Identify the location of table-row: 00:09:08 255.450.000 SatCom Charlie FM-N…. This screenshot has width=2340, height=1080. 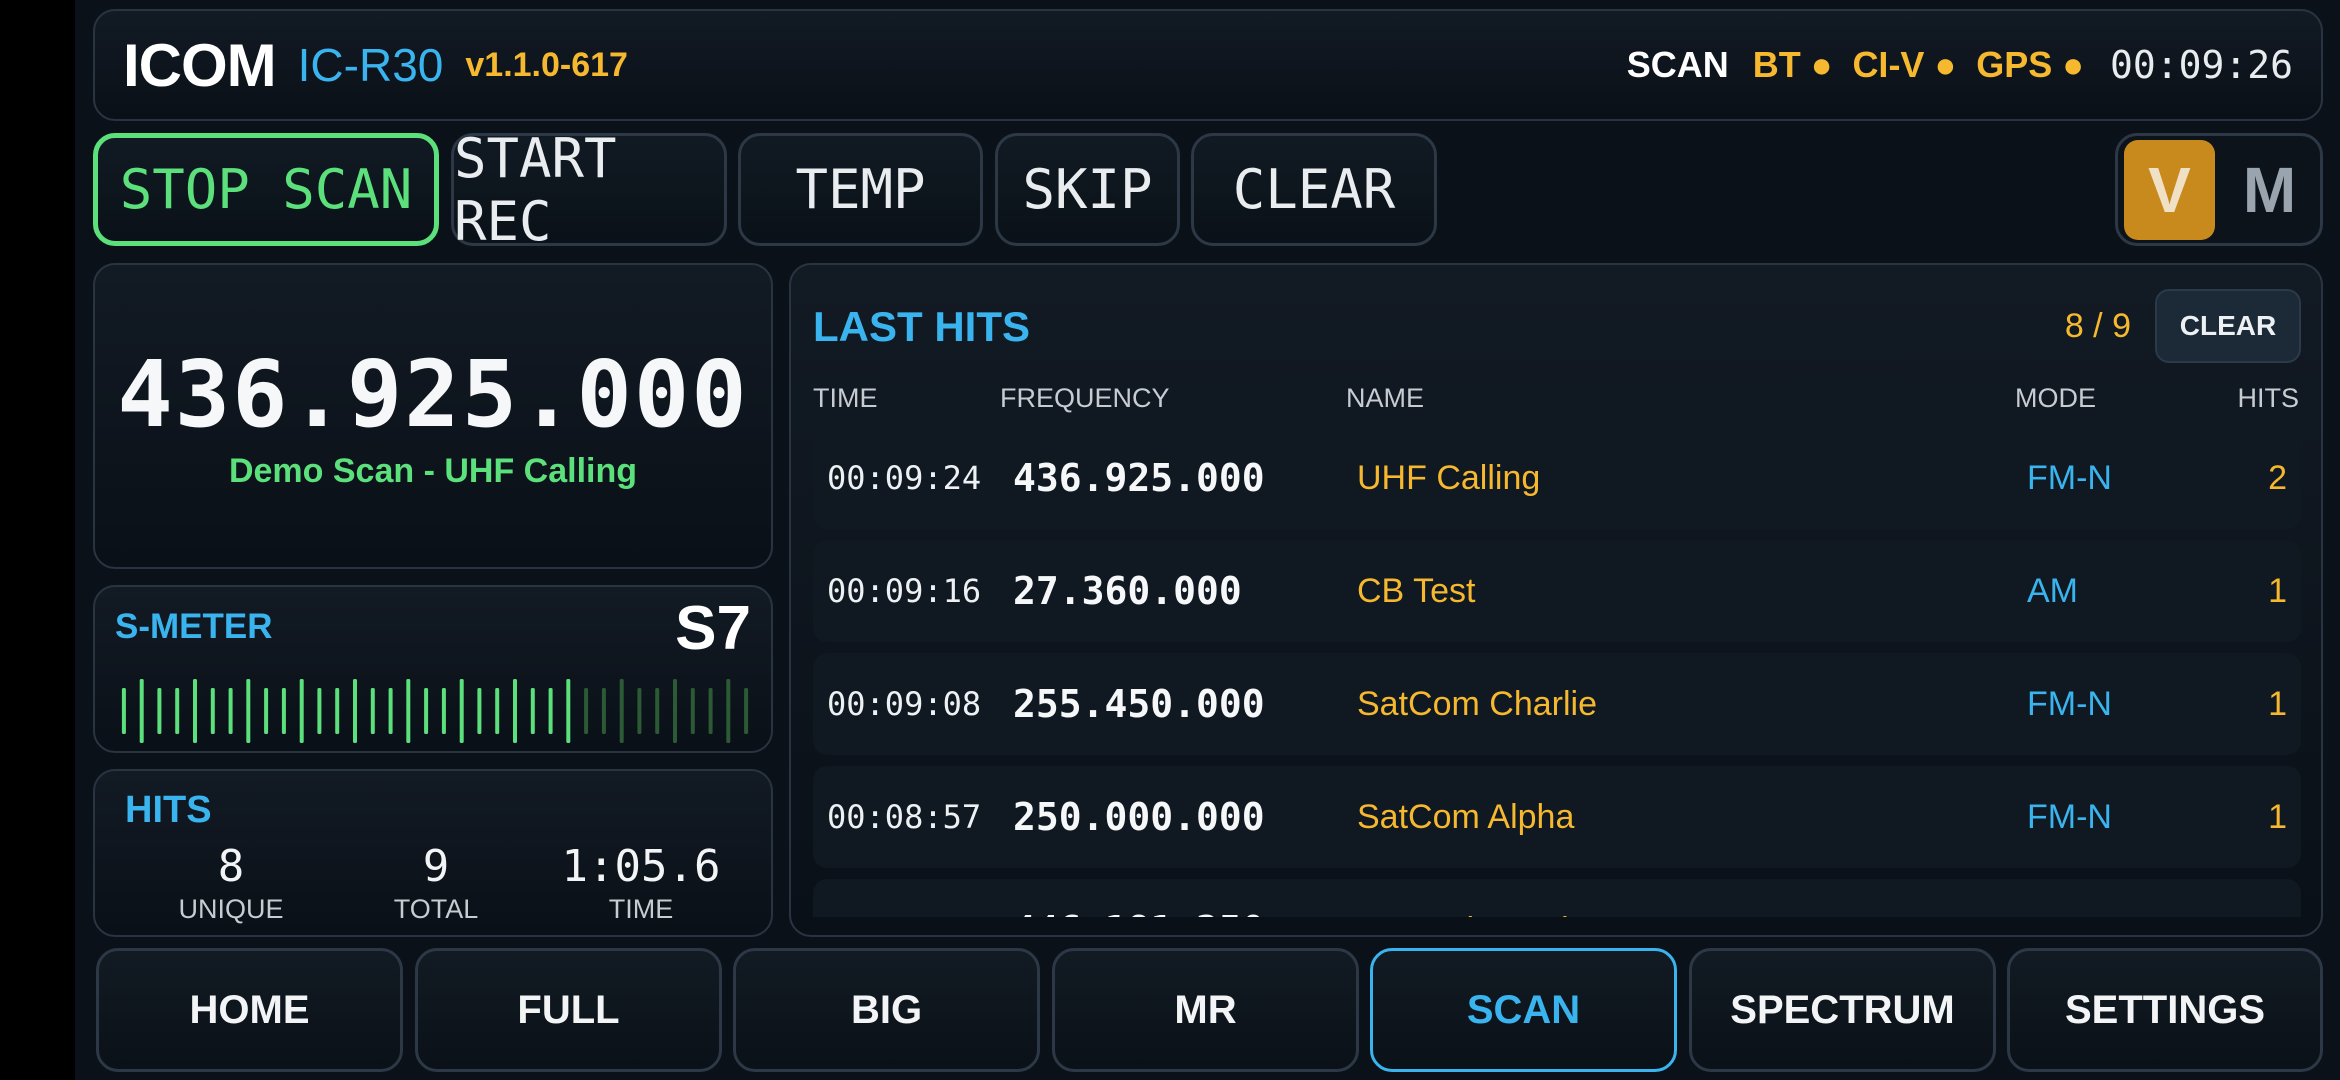
(1557, 704).